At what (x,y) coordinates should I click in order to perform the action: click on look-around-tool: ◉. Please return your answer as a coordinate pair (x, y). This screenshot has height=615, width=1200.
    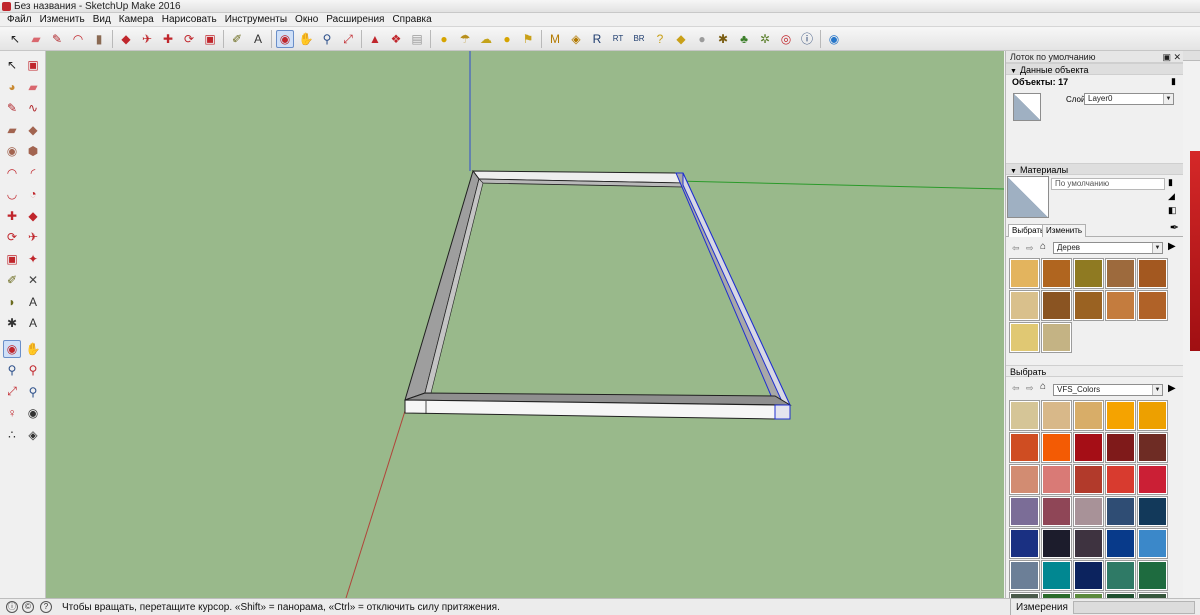
    Looking at the image, I should click on (33, 413).